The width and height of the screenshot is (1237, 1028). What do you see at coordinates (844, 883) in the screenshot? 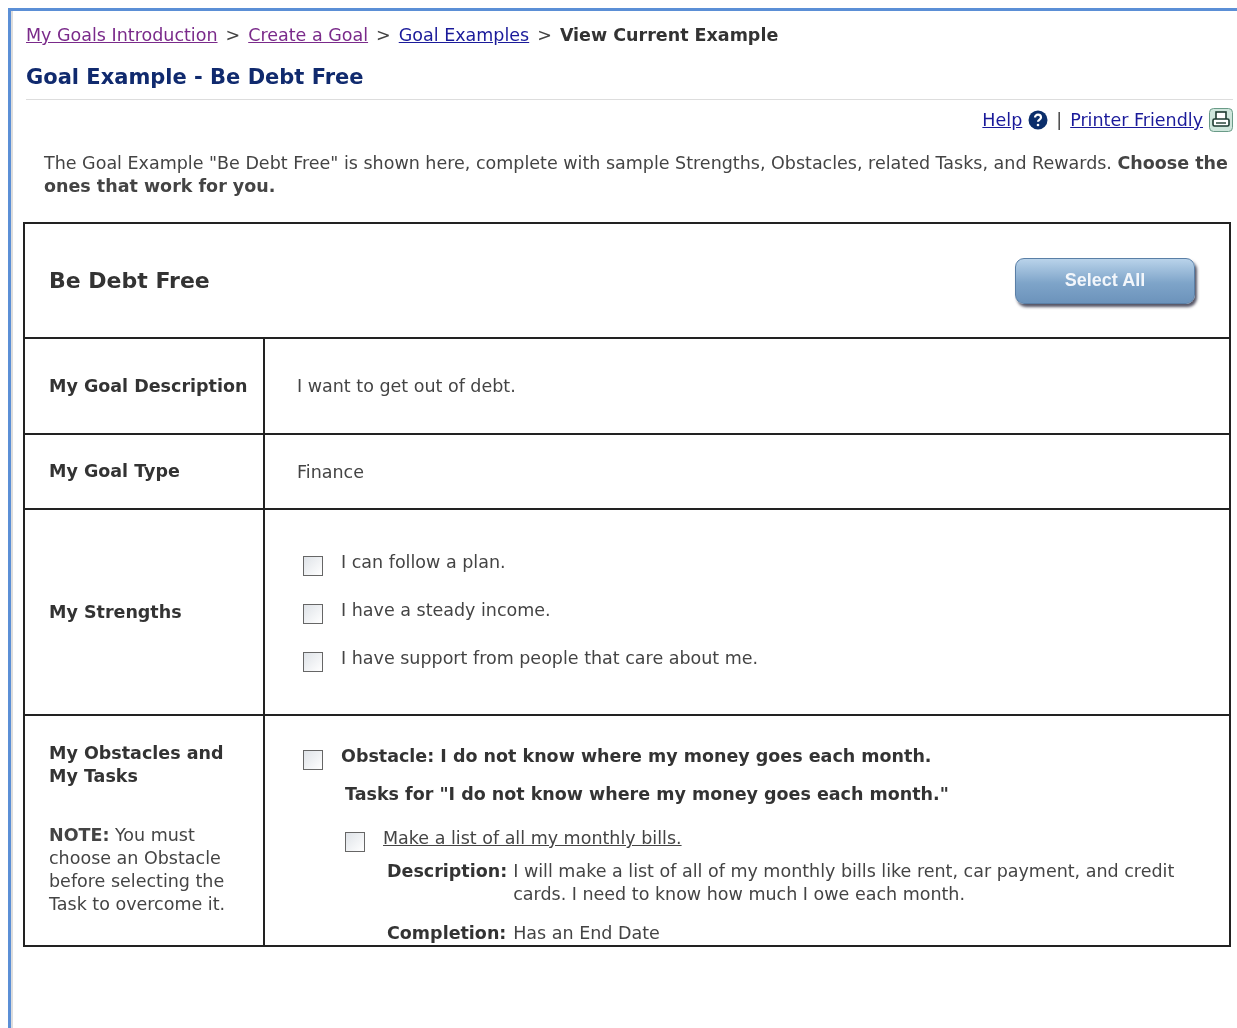
I see `task-description: I will make a list of all of my monthly bills like rent, car payment, and credit cards. I need to know how much I owe each month.` at bounding box center [844, 883].